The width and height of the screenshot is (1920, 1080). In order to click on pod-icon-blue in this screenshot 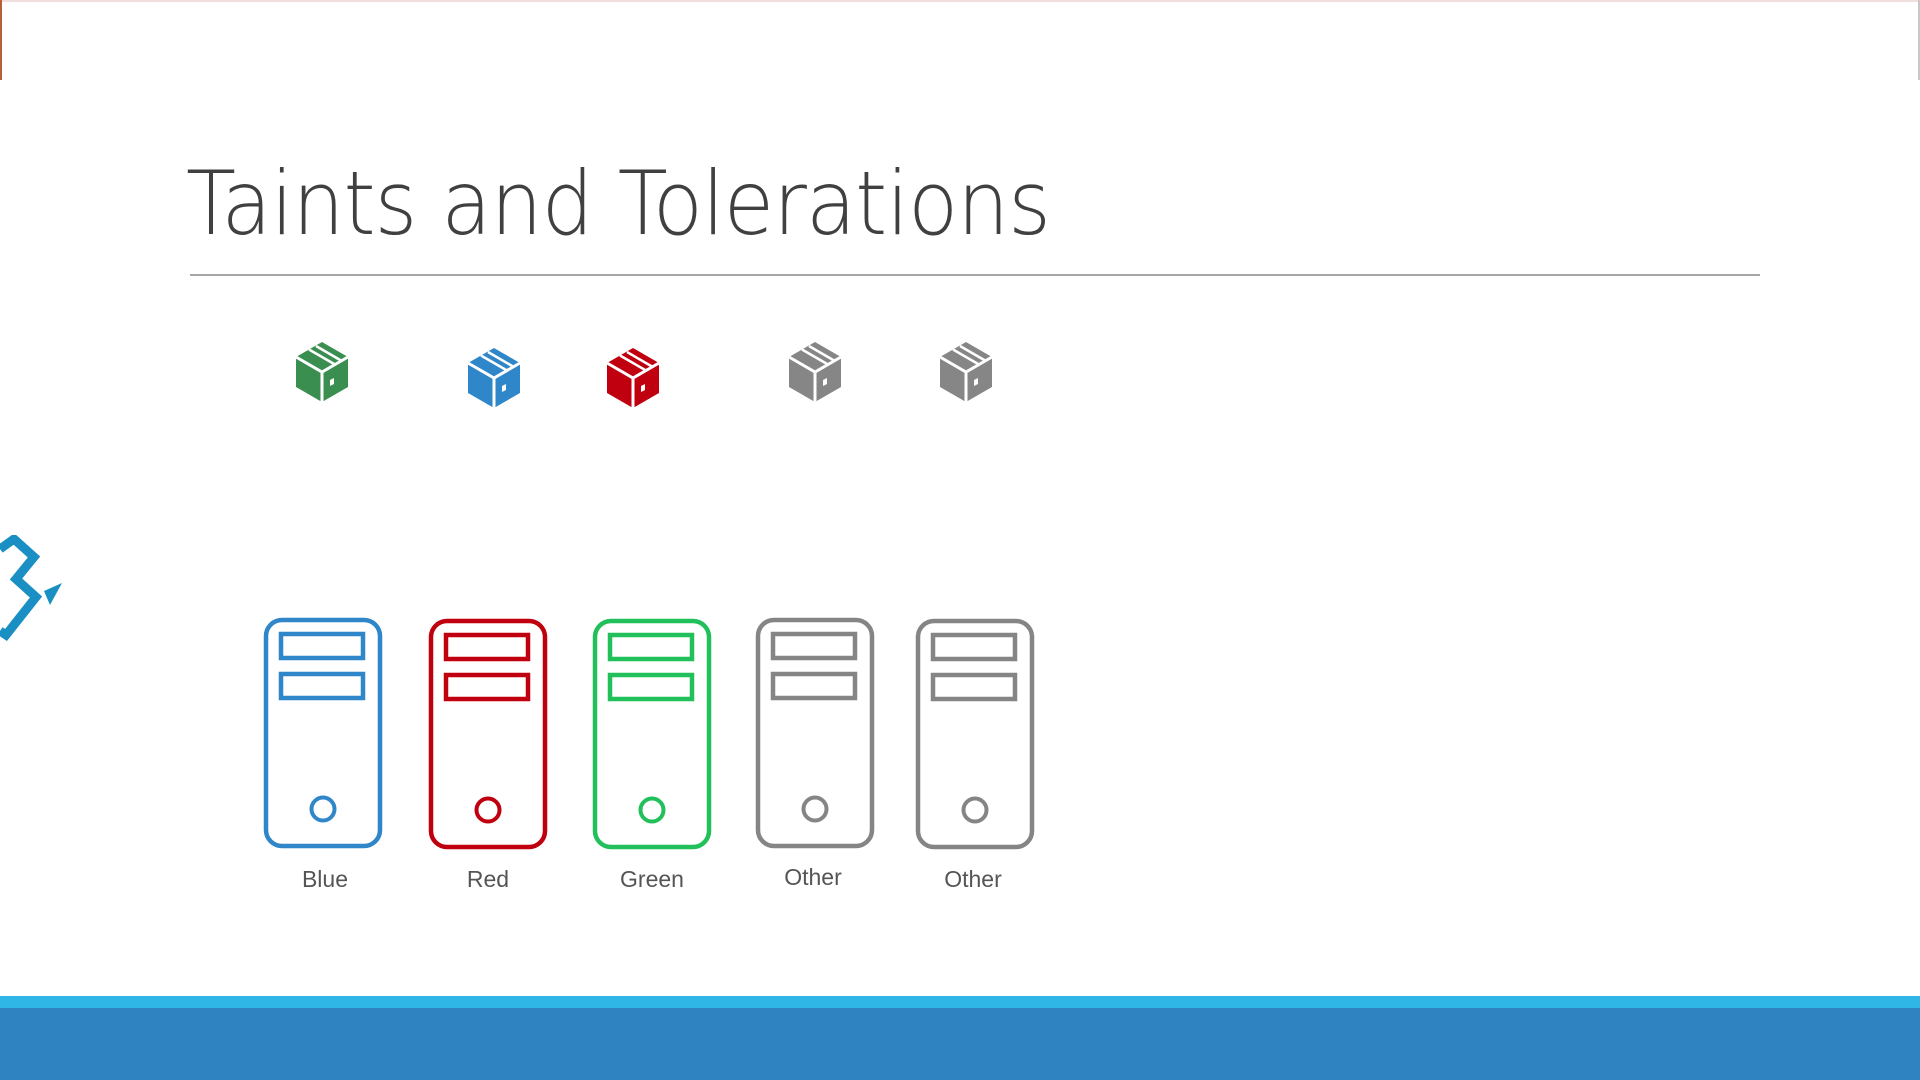, I will do `click(494, 378)`.